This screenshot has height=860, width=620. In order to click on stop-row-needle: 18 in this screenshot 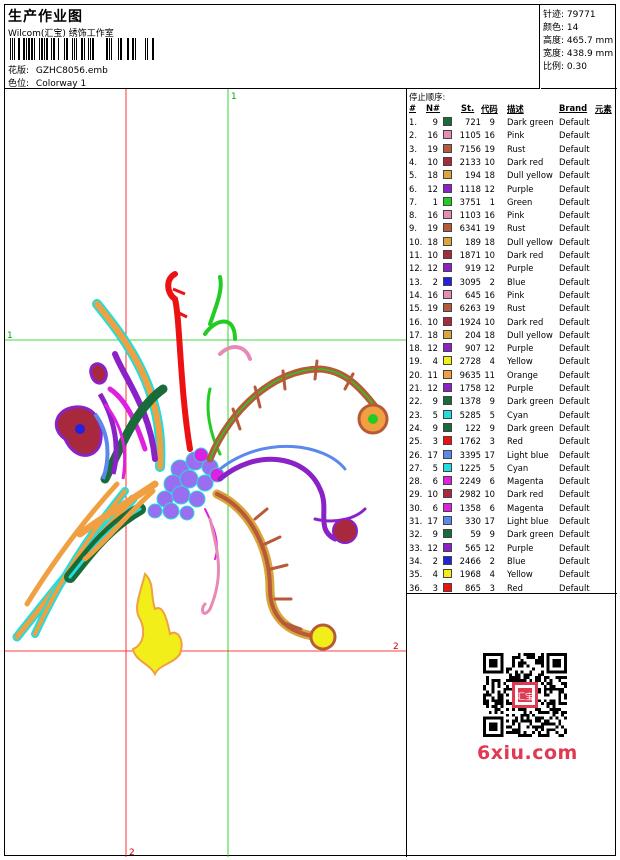, I will do `click(432, 241)`.